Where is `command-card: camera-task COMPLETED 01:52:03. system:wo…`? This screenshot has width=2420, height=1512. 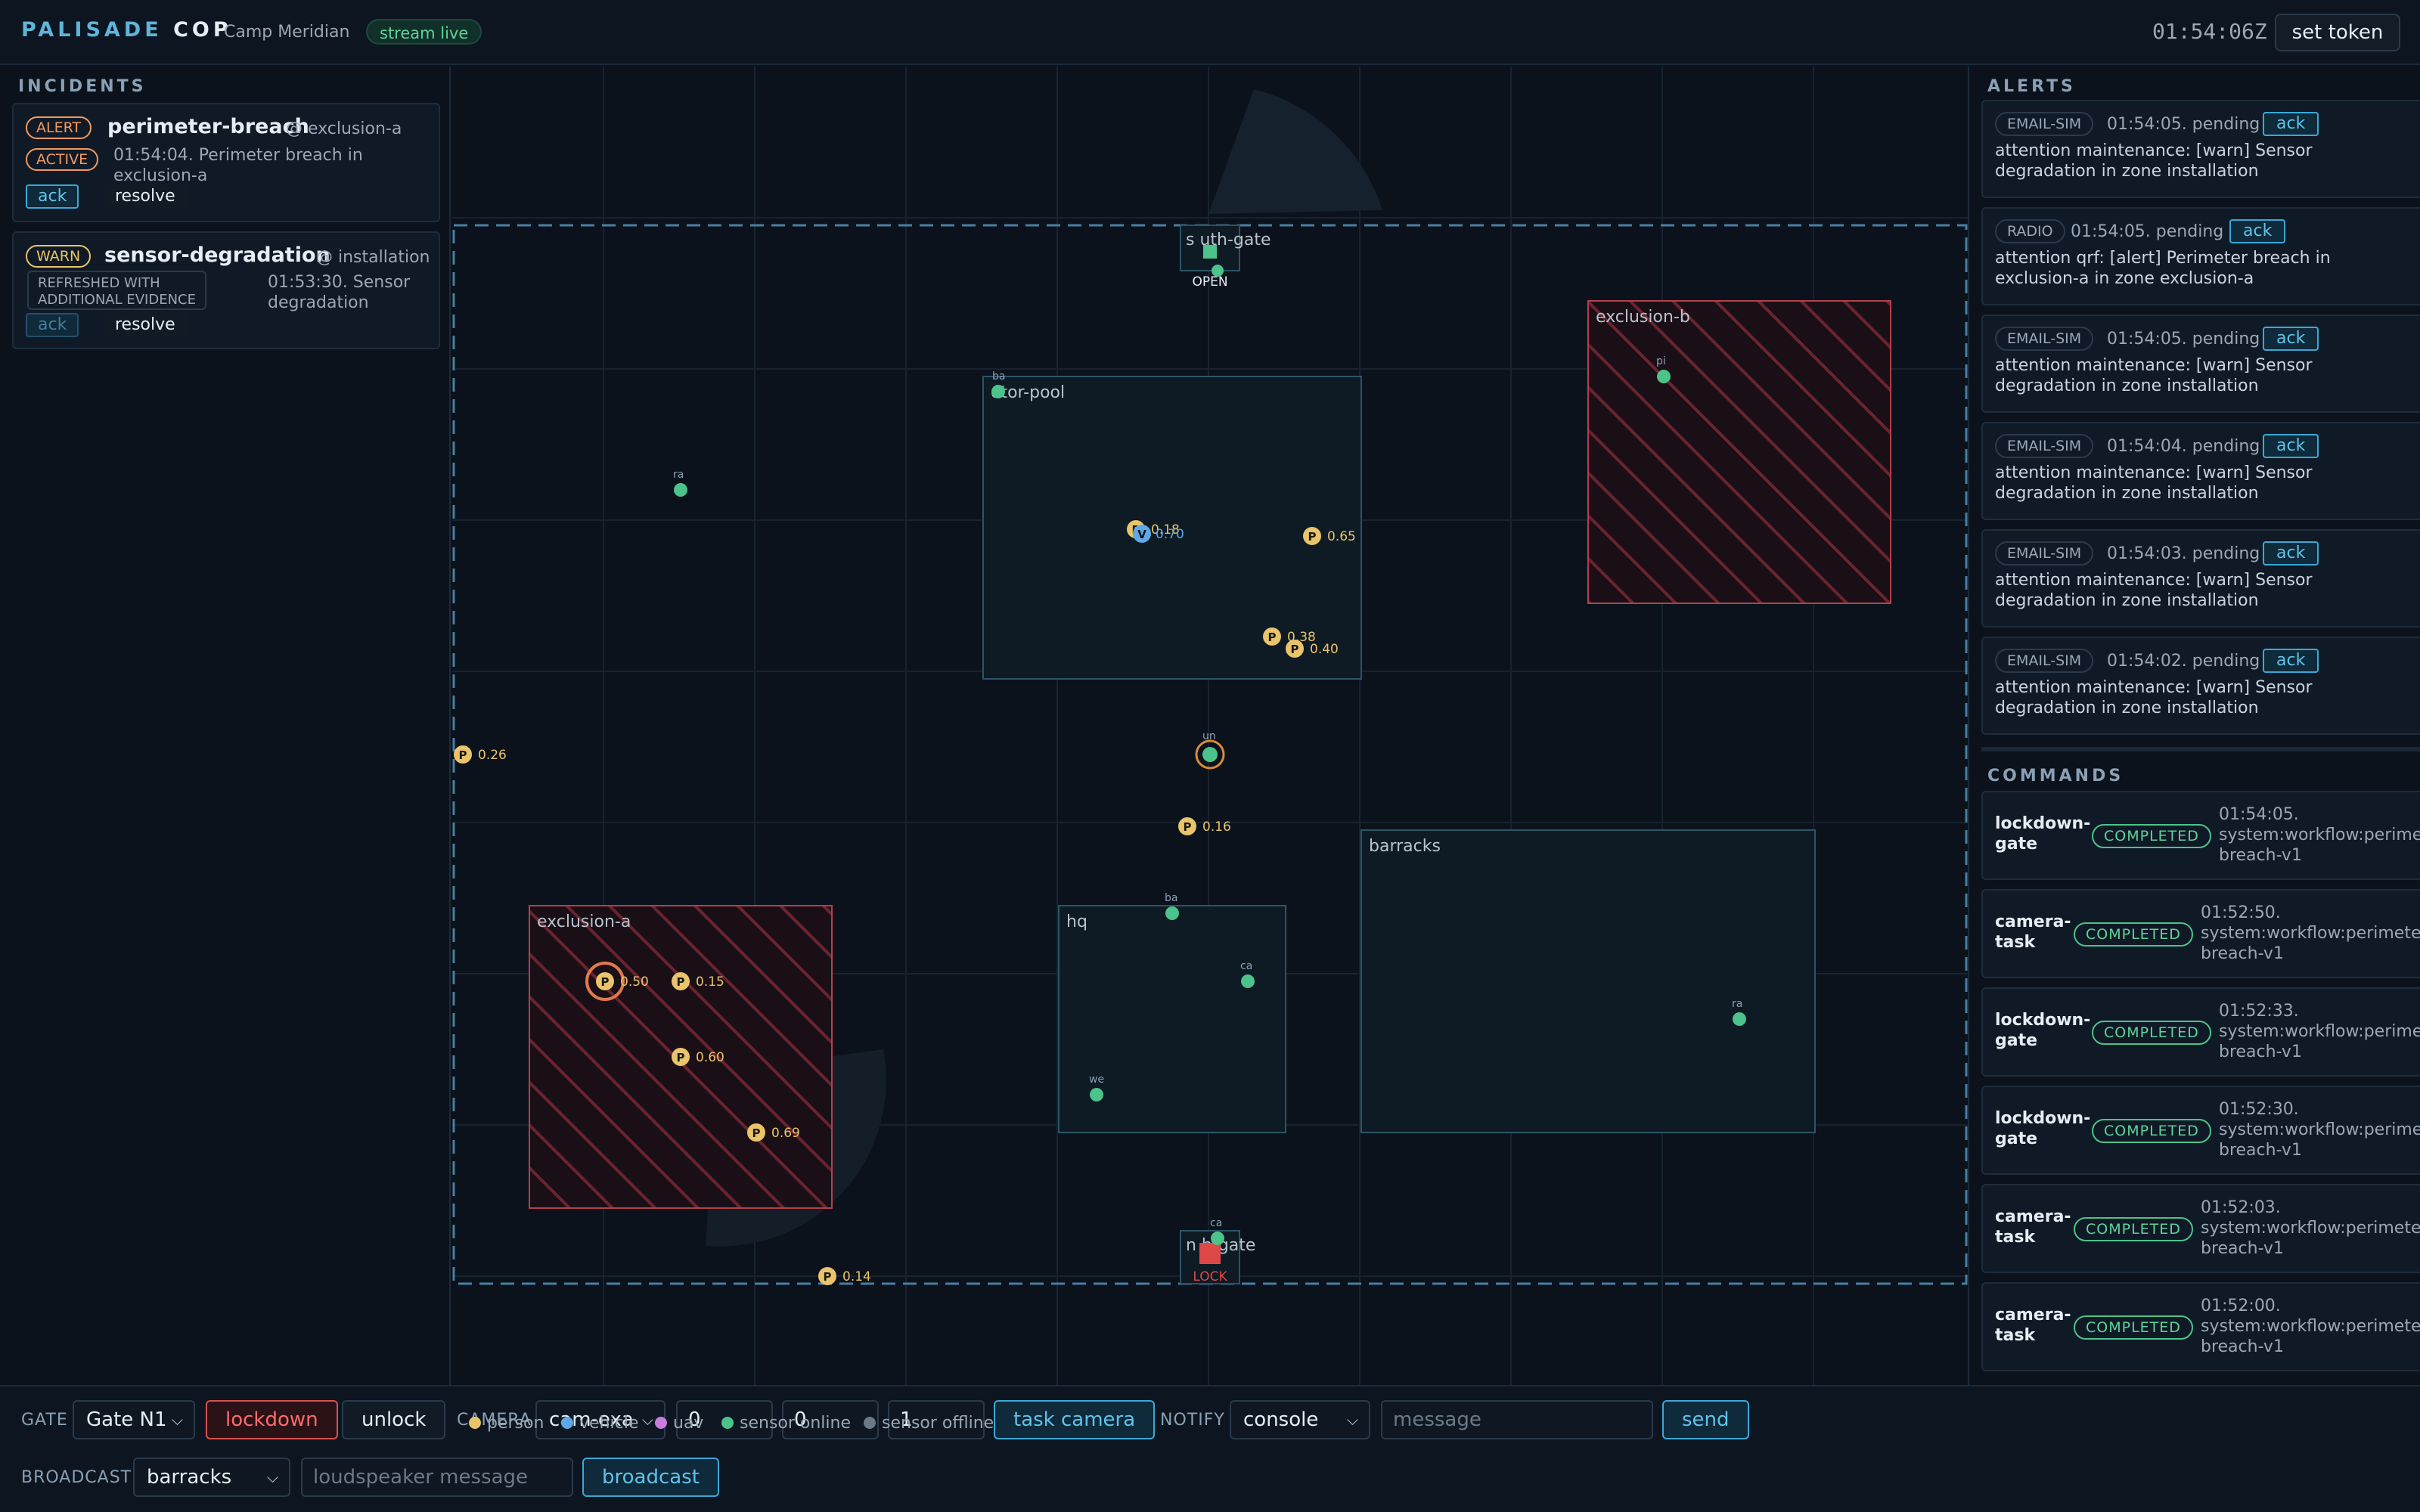
command-card: camera-task COMPLETED 01:52:03. system:wo… is located at coordinates (2200, 1228).